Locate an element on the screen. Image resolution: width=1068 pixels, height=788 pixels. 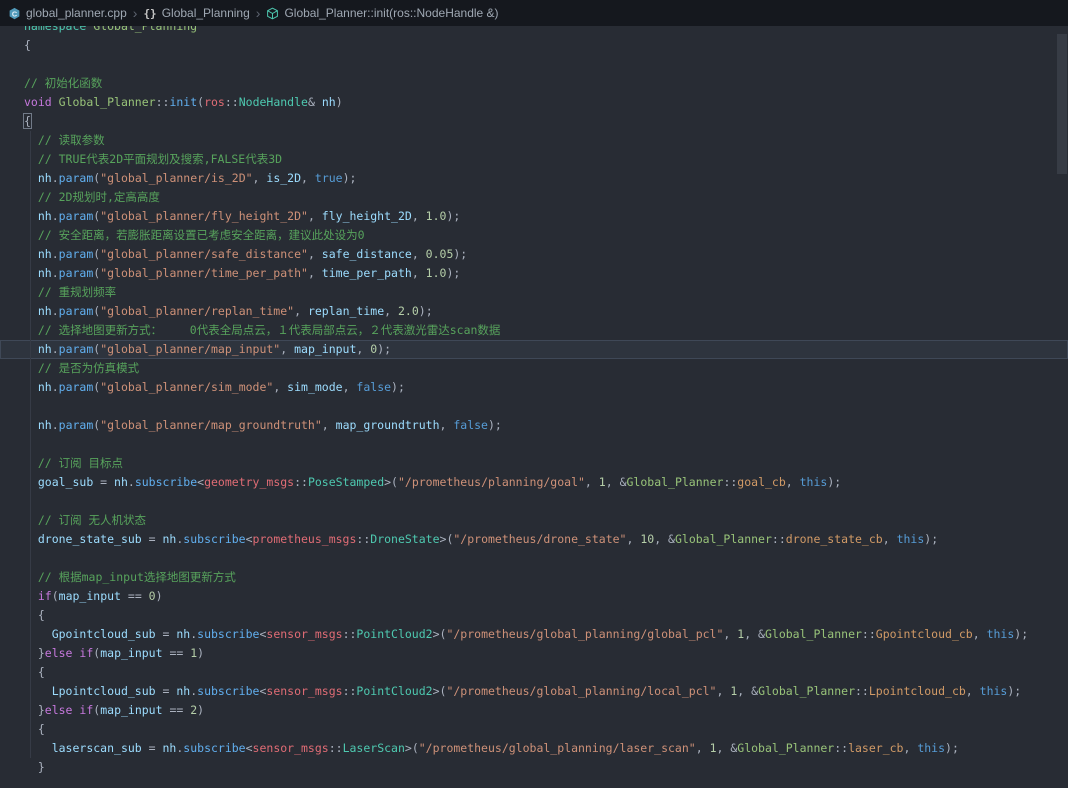
code-line: // 安全距离，若膨胀距离设置已考虑安全距离，建议此处设为0 is located at coordinates (534, 235).